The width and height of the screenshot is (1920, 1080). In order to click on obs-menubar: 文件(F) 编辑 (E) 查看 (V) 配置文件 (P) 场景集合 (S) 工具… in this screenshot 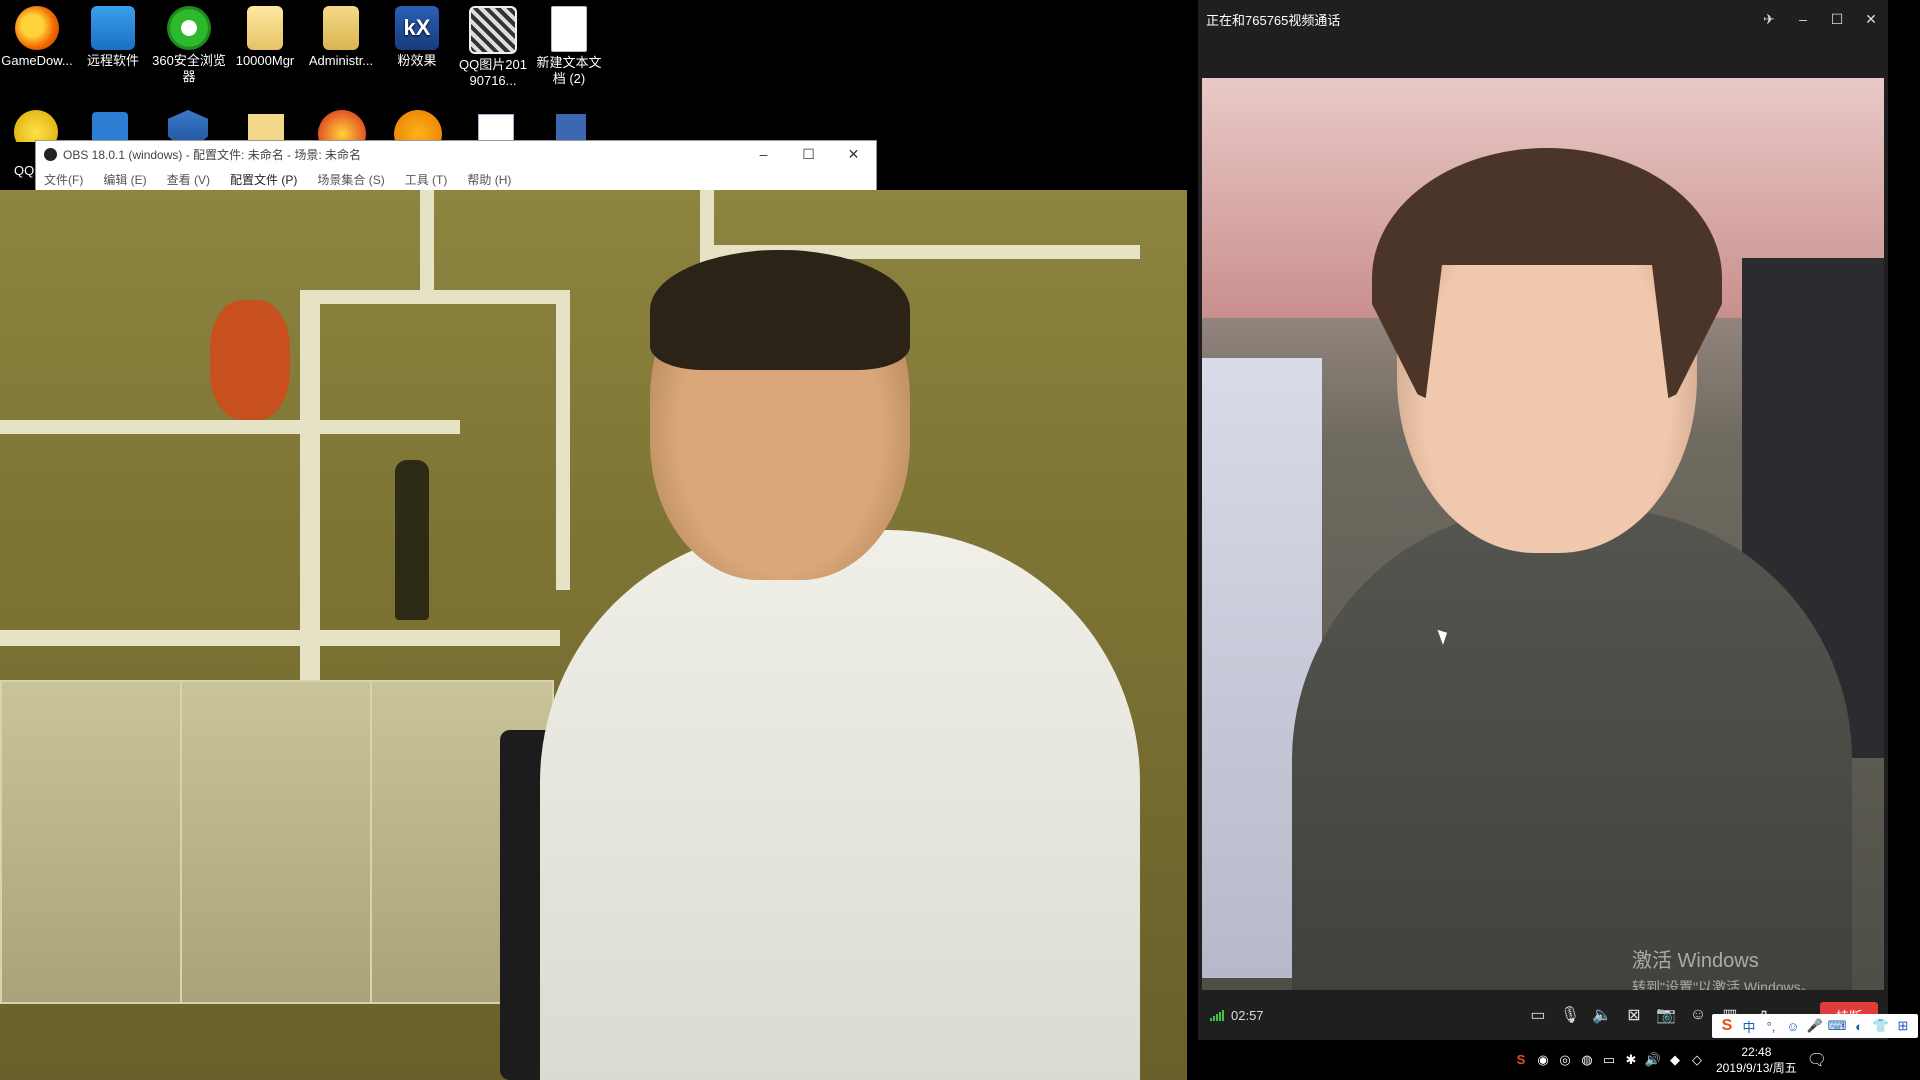, I will do `click(456, 179)`.